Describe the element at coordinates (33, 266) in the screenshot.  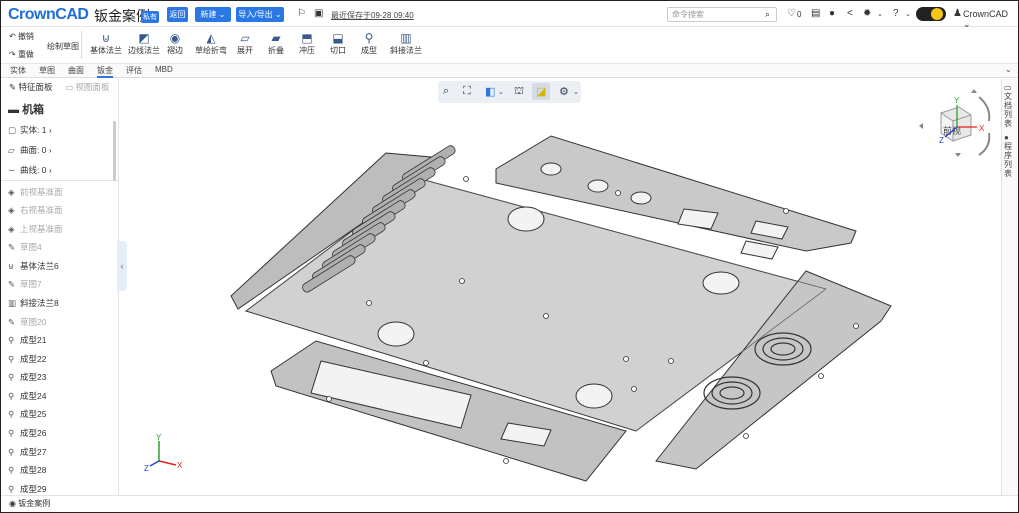
I see `feature-item: ⊍ 基体法兰6` at that location.